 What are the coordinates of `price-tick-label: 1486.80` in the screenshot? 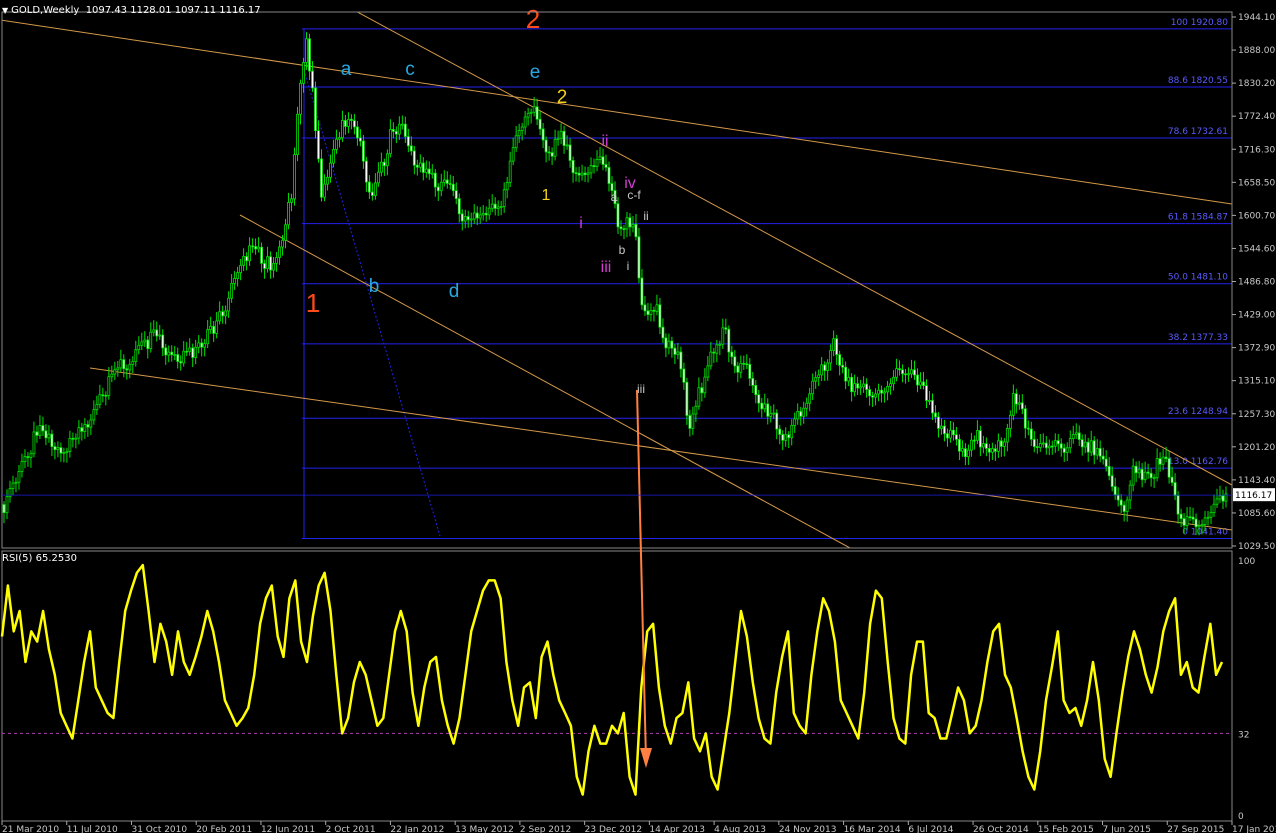 It's located at (1256, 283).